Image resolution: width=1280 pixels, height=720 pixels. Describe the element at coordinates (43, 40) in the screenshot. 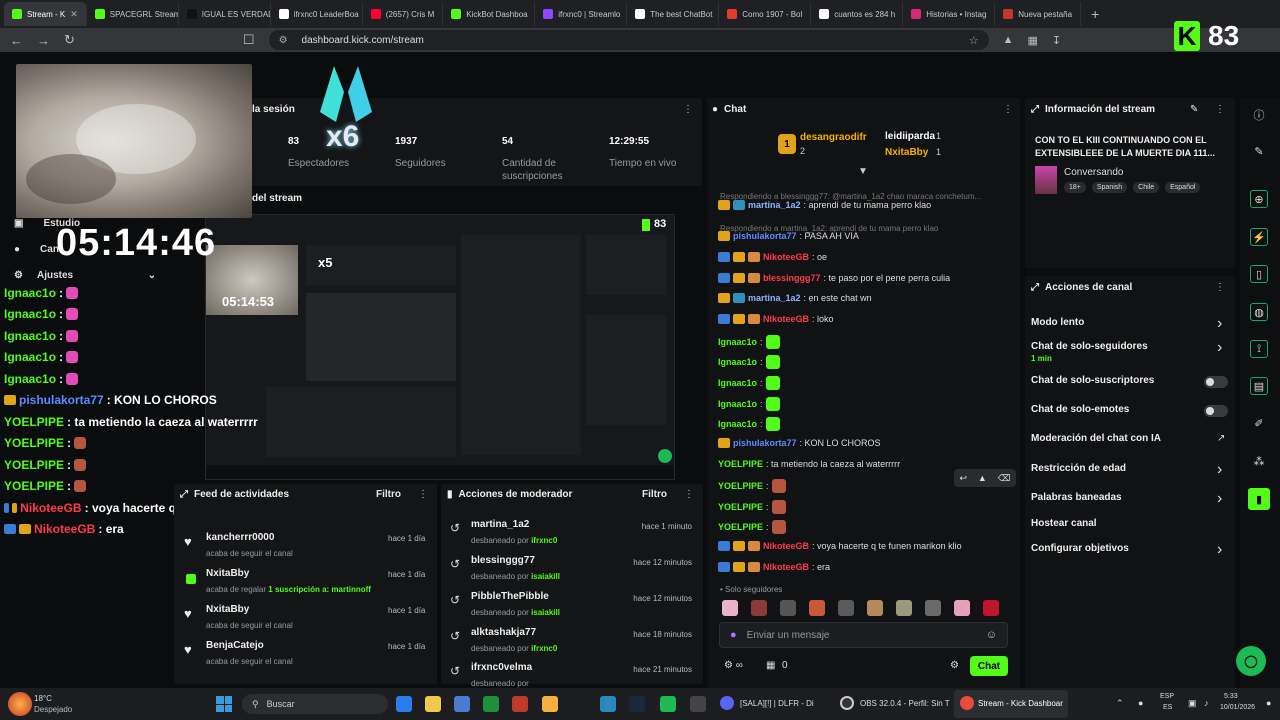

I see `forward-icon: →` at that location.